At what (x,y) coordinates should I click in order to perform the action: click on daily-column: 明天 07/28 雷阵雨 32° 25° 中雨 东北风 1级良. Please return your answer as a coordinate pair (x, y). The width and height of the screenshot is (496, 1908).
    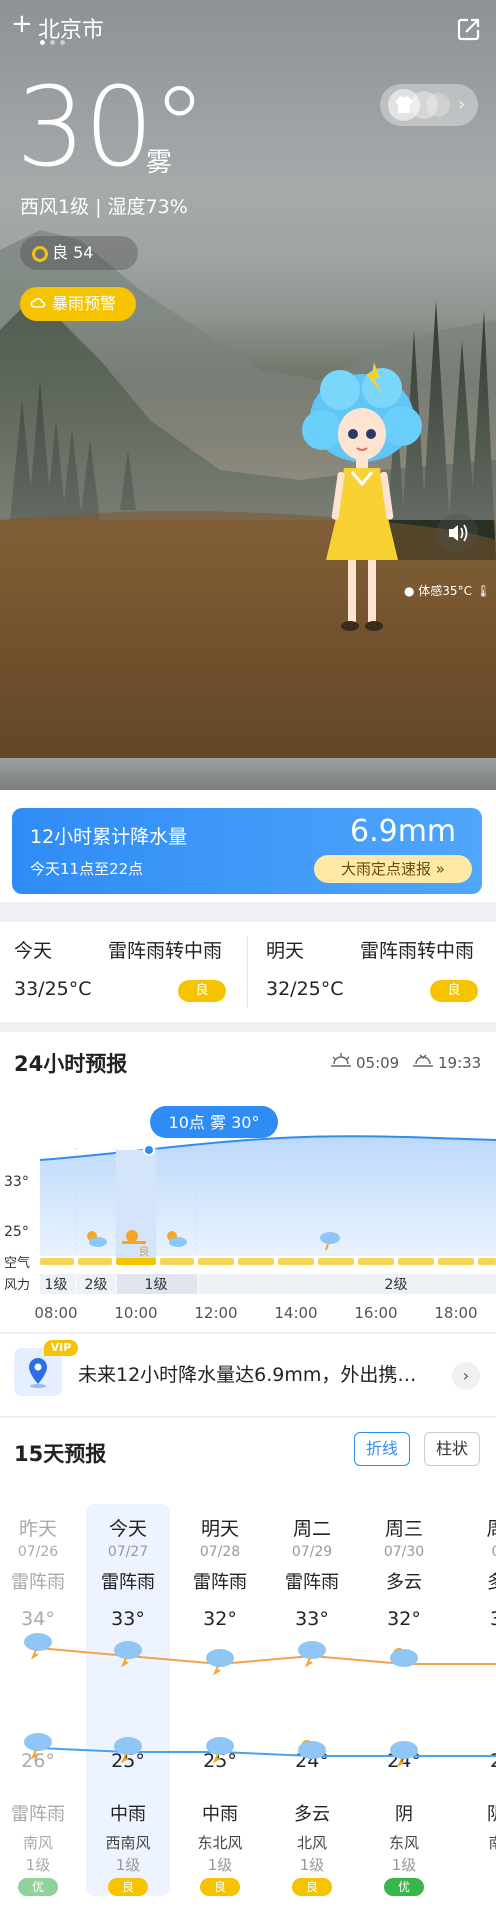
    Looking at the image, I should click on (220, 1700).